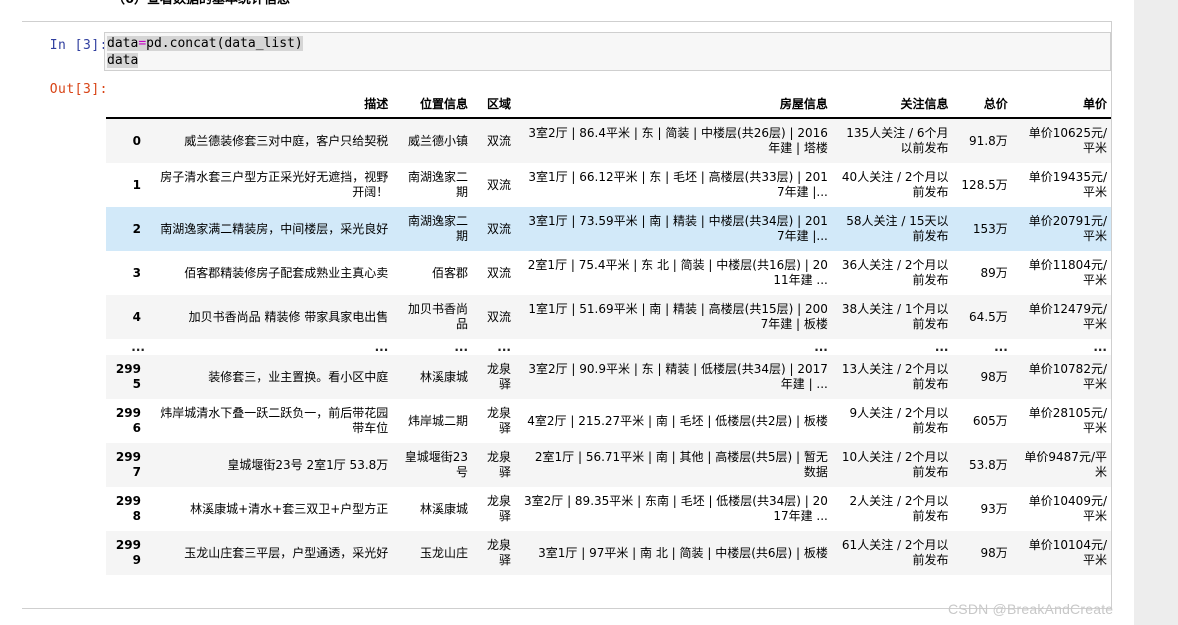 This screenshot has height=625, width=1178. Describe the element at coordinates (984, 105) in the screenshot. I see `header-total: 总价` at that location.